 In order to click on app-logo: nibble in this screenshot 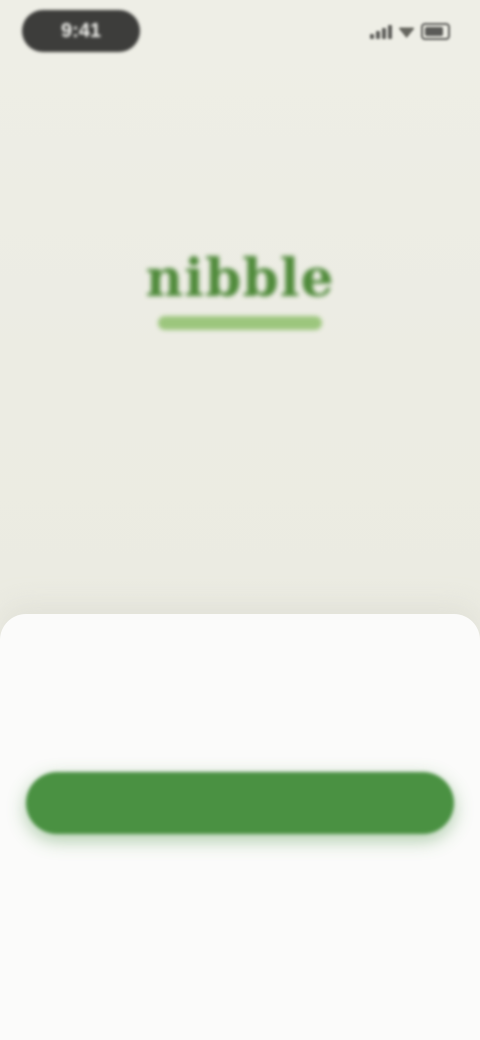, I will do `click(240, 287)`.